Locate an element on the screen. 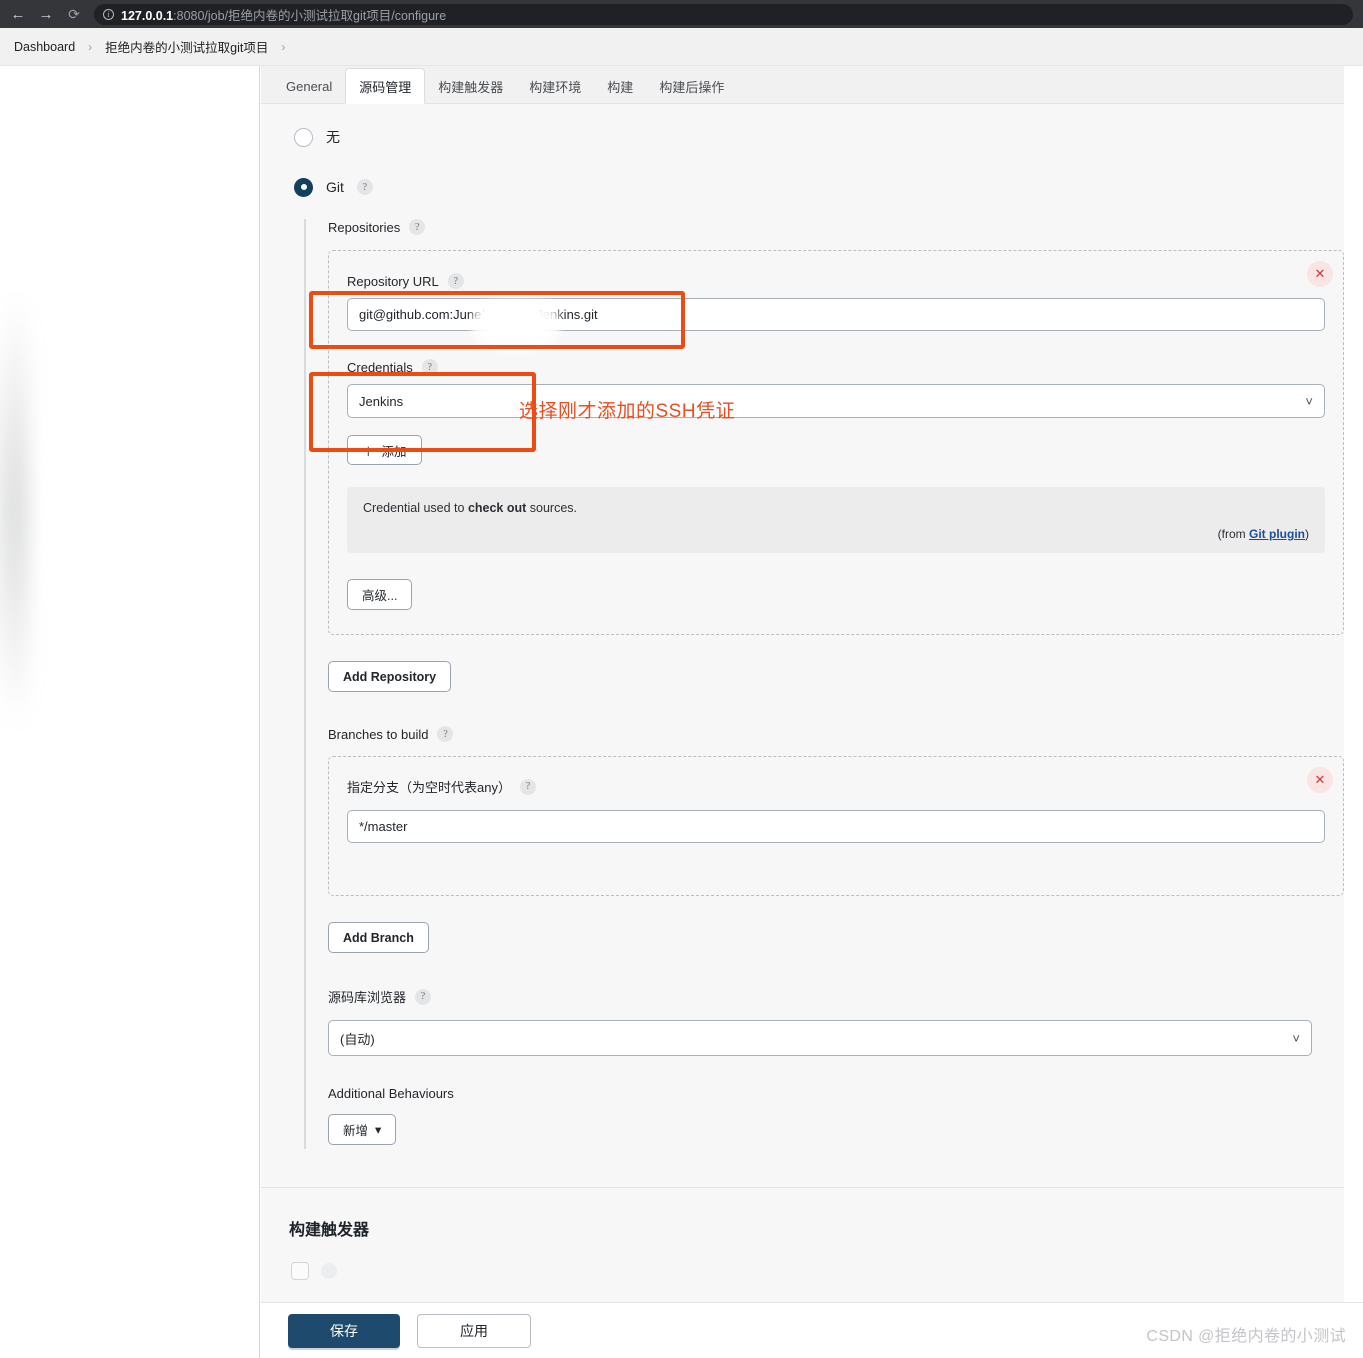 The height and width of the screenshot is (1358, 1363). add-credentials-button: ＋ 添加 is located at coordinates (384, 450).